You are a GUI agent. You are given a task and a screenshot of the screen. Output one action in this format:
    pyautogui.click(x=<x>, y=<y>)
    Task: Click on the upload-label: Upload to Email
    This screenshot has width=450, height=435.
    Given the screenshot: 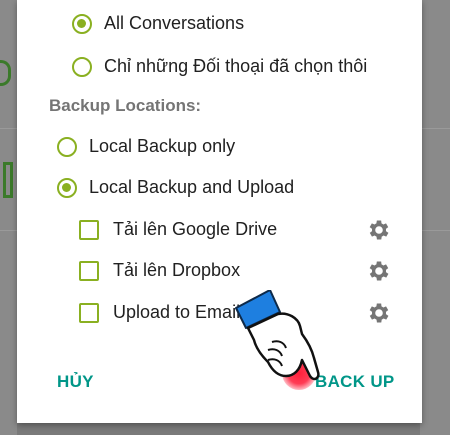 What is the action you would take?
    pyautogui.click(x=177, y=312)
    